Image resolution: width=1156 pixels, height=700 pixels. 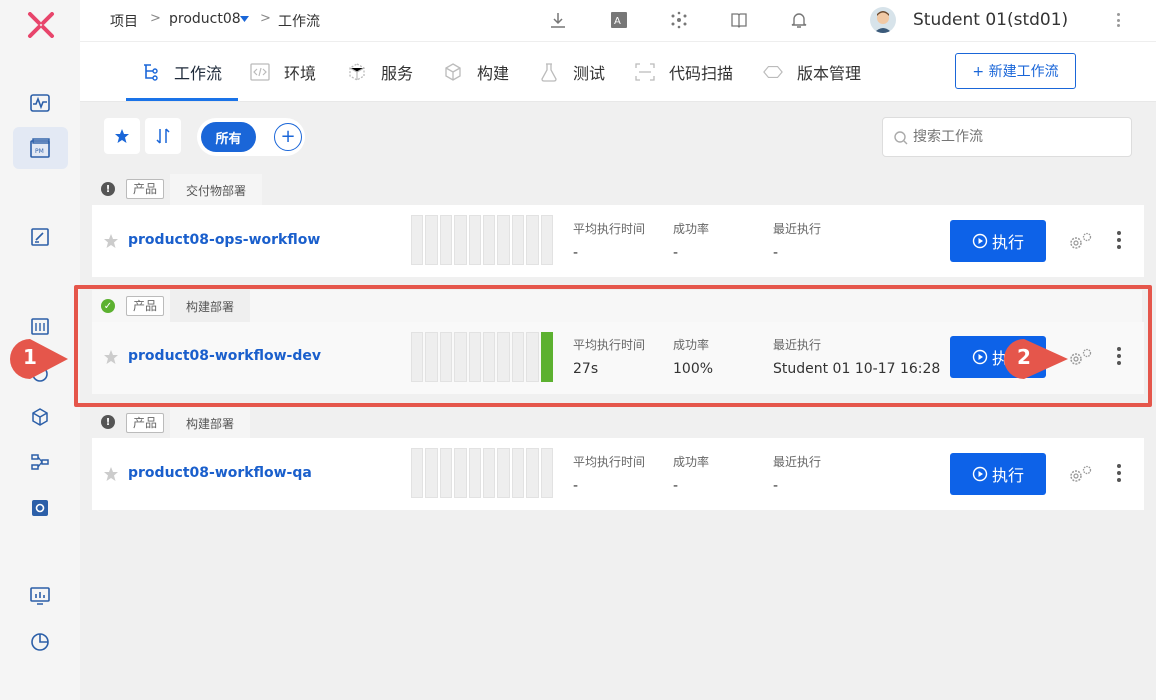 I want to click on tab-build: 构建, so click(x=476, y=72).